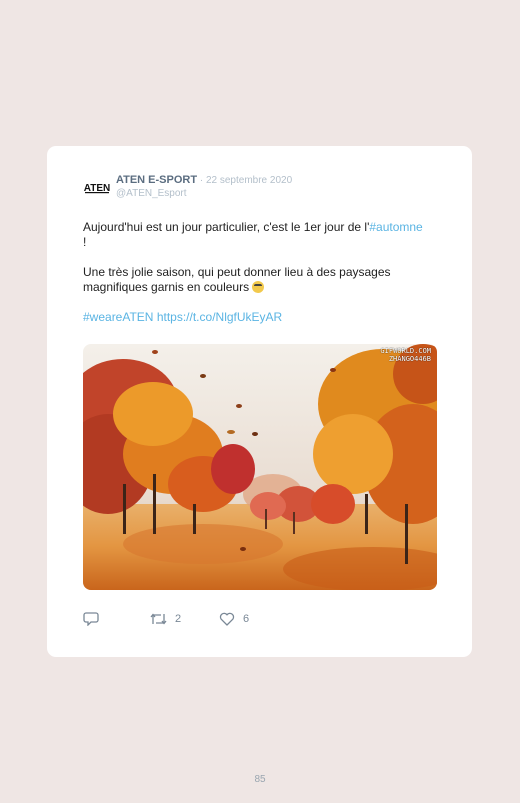  What do you see at coordinates (204, 194) in the screenshot?
I see `author-handle: @ATEN_Esport` at bounding box center [204, 194].